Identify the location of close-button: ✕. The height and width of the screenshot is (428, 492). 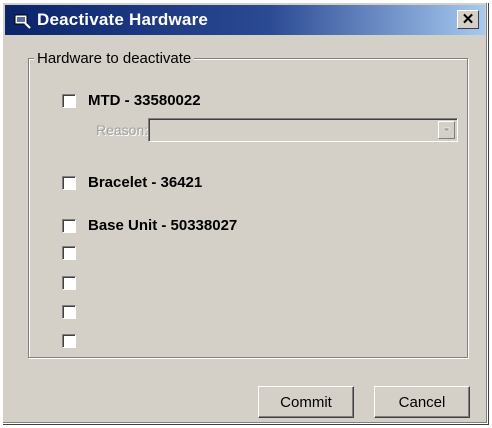
(468, 19).